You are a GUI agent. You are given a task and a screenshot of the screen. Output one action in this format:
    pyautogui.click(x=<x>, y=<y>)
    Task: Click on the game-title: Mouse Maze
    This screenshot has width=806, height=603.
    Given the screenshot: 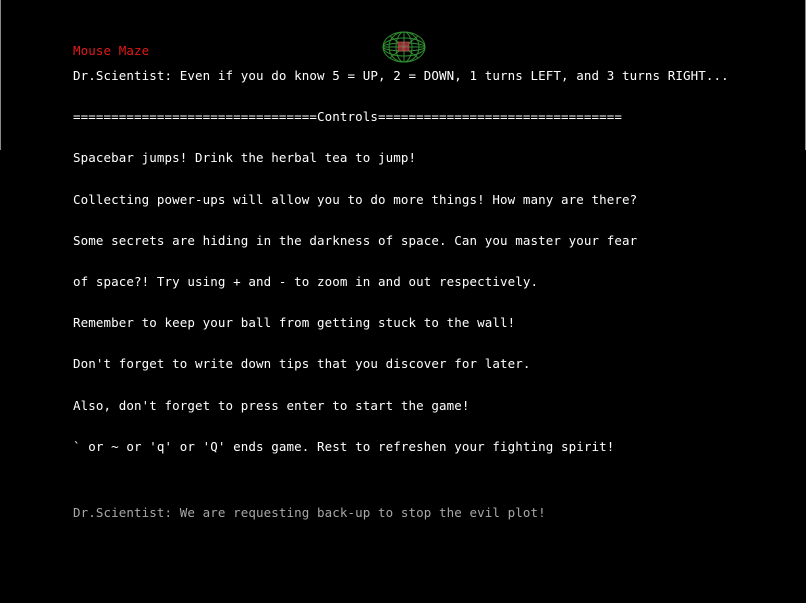 What is the action you would take?
    pyautogui.click(x=111, y=50)
    